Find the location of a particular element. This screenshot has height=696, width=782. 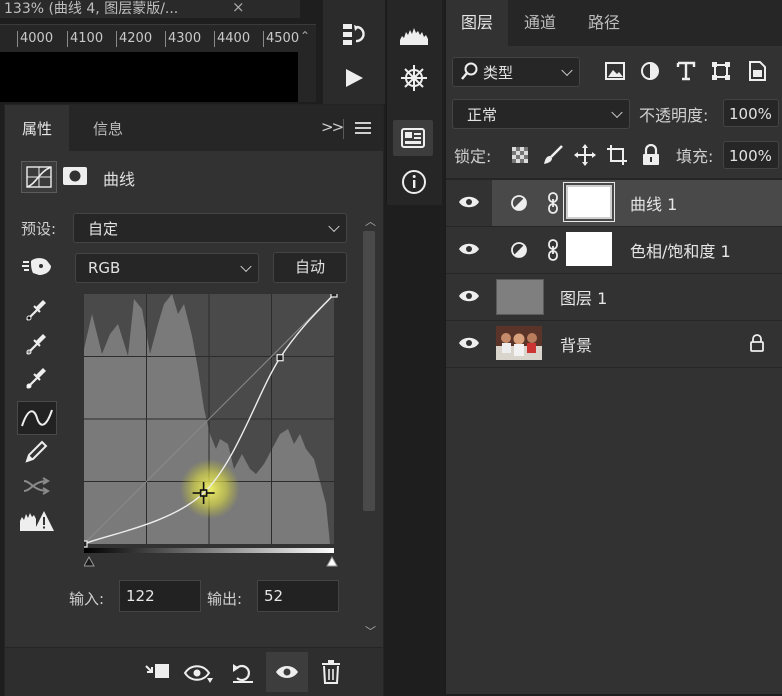

gray-point-eyedropper-icon is located at coordinates (36, 344).